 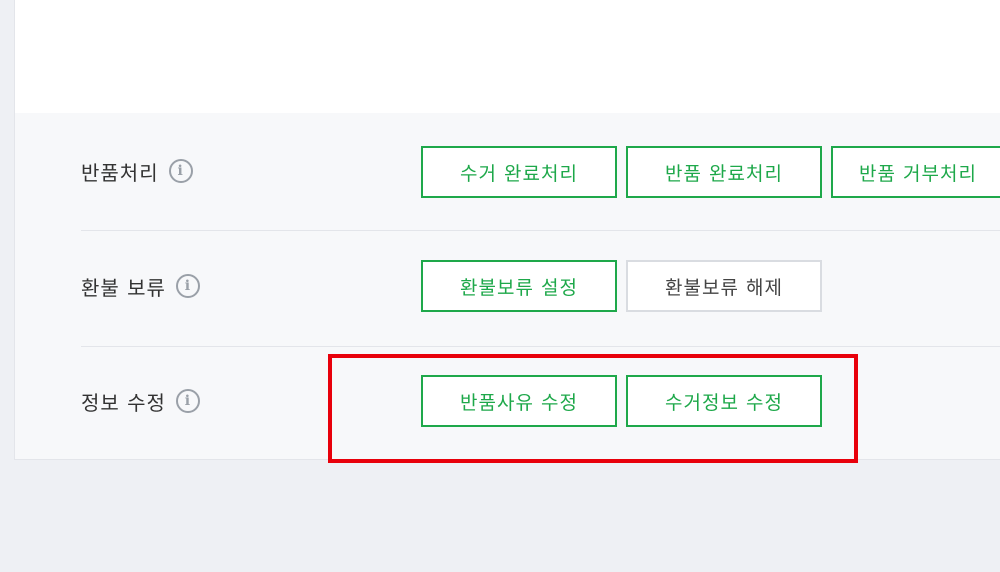 What do you see at coordinates (915, 172) in the screenshot?
I see `return-reject-button: 반품 거부처리` at bounding box center [915, 172].